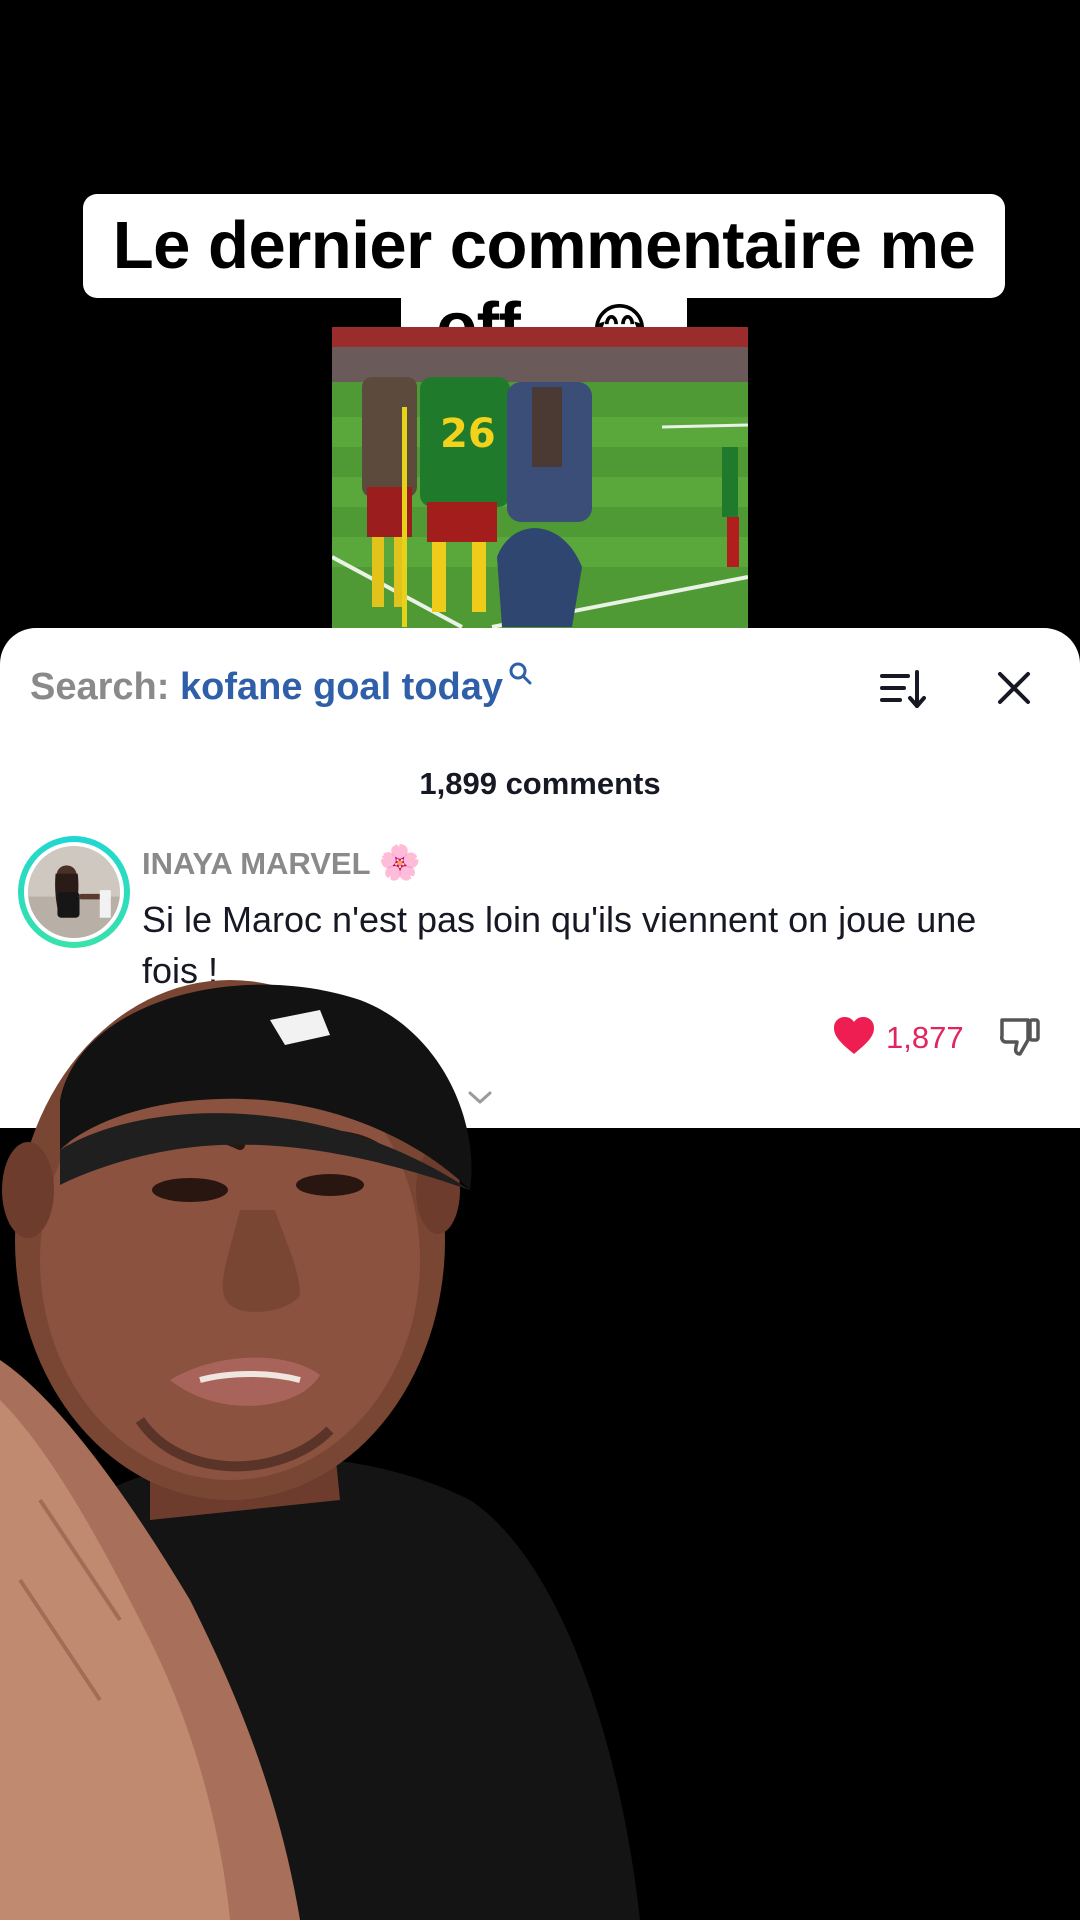 The image size is (1080, 1920). I want to click on comment-count: 1,899 comments, so click(540, 783).